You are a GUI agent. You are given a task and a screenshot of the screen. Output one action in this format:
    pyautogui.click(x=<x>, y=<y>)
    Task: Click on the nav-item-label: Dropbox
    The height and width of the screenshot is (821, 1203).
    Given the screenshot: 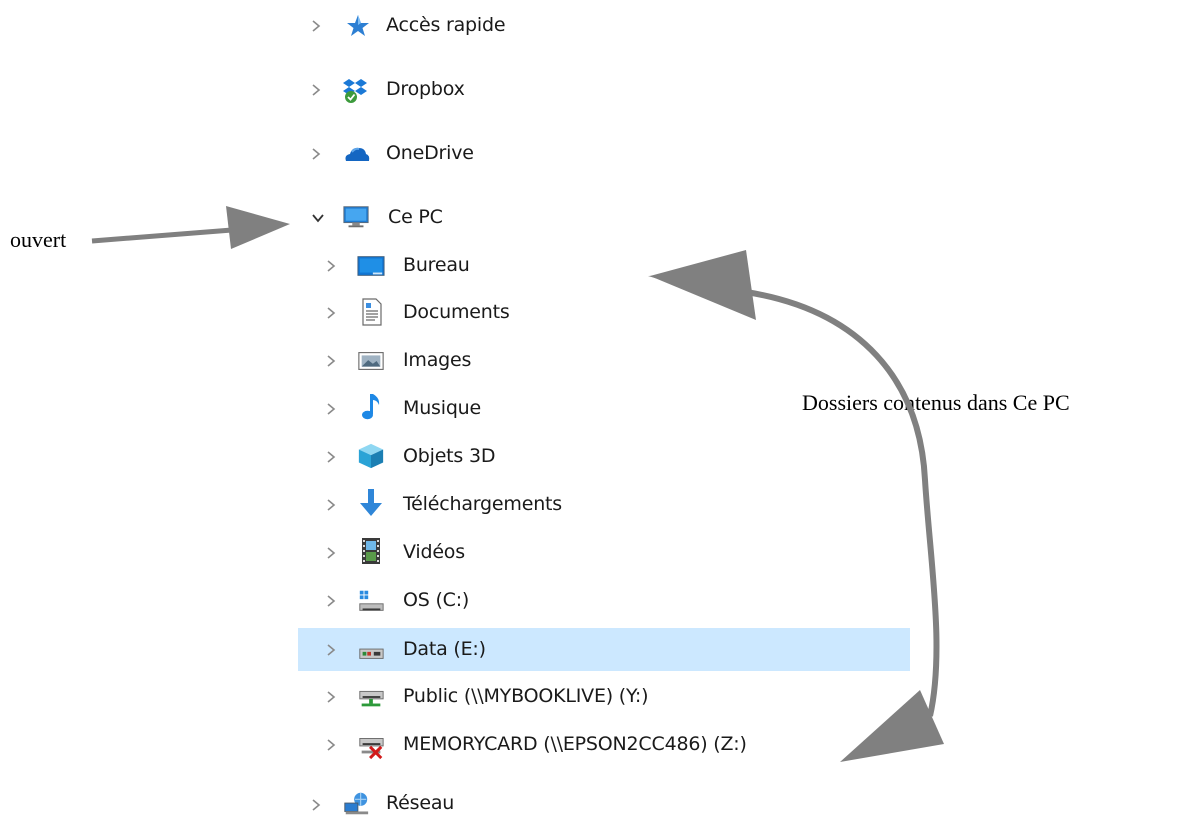 What is the action you would take?
    pyautogui.click(x=425, y=89)
    